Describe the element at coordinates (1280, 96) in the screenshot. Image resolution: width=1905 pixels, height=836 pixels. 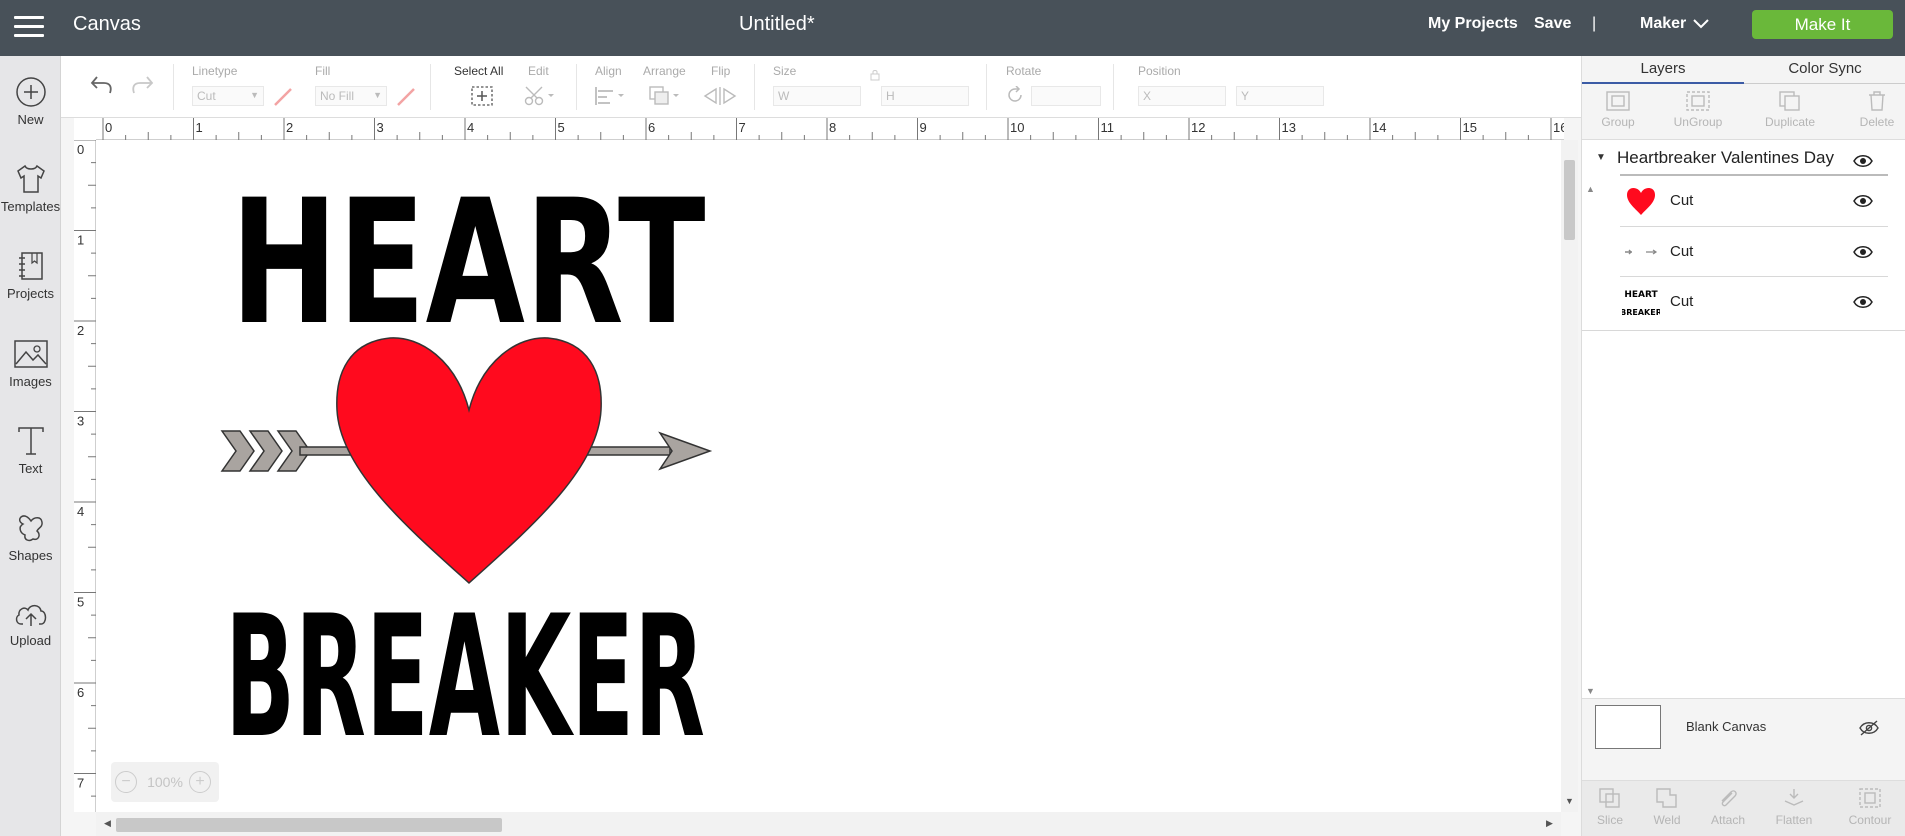
I see `position-y-input: Y` at that location.